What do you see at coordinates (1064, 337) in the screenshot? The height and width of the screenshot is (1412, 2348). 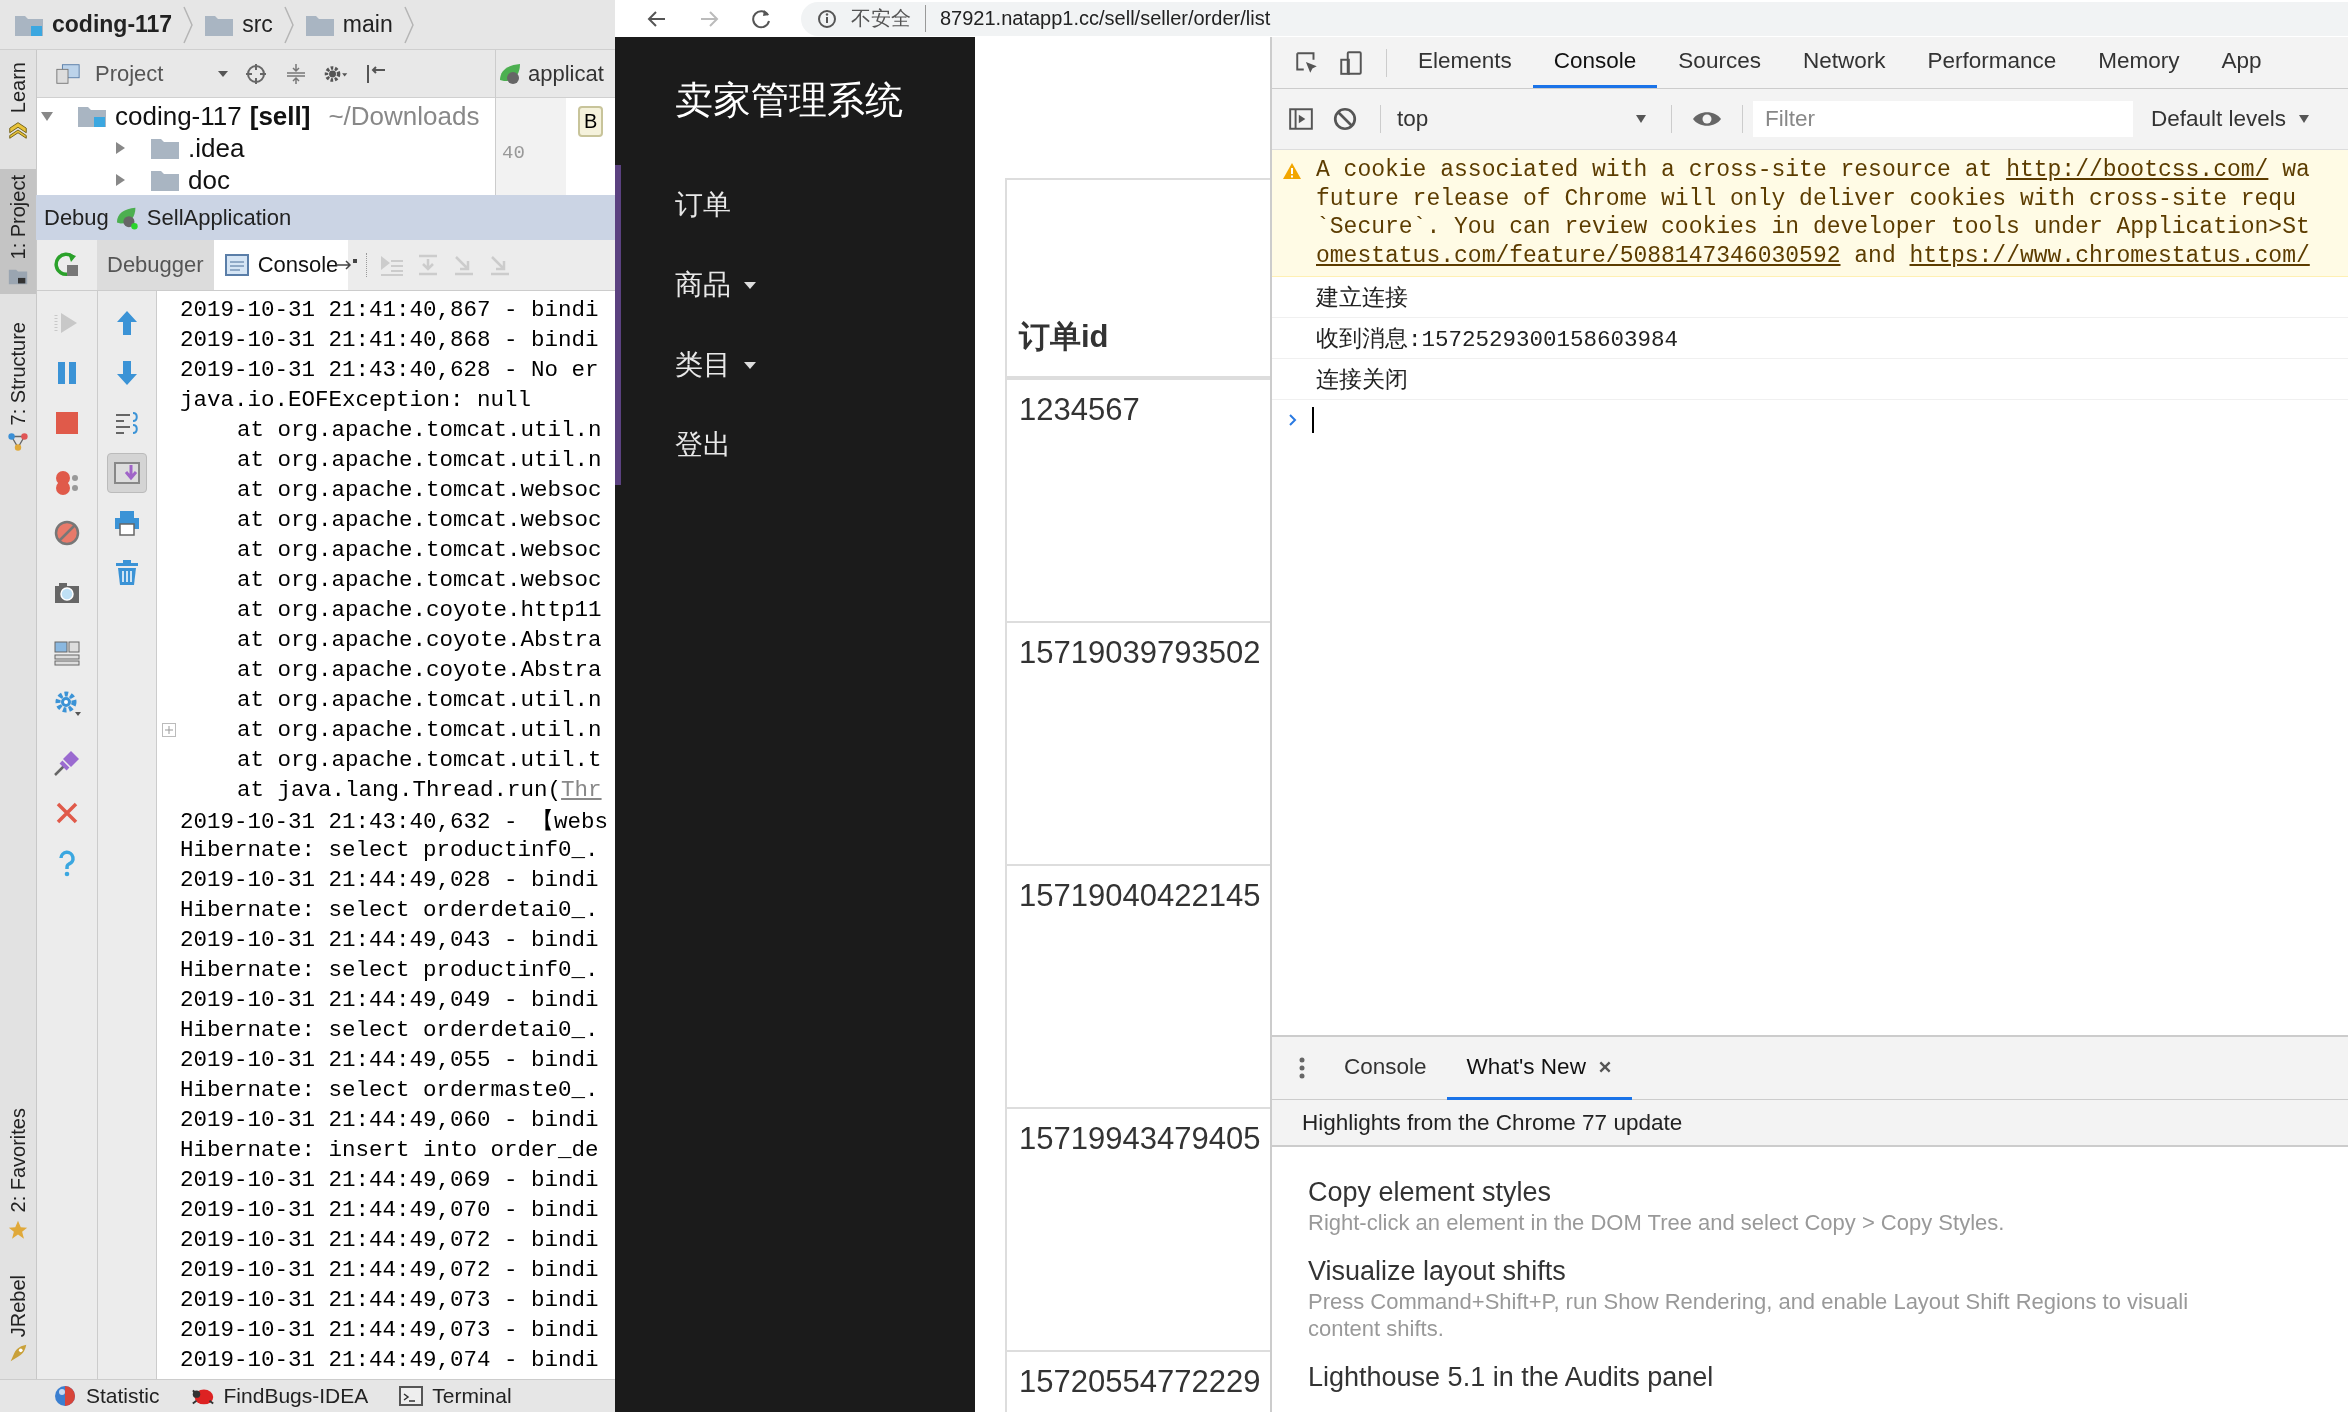 I see `column-header: 订单id` at bounding box center [1064, 337].